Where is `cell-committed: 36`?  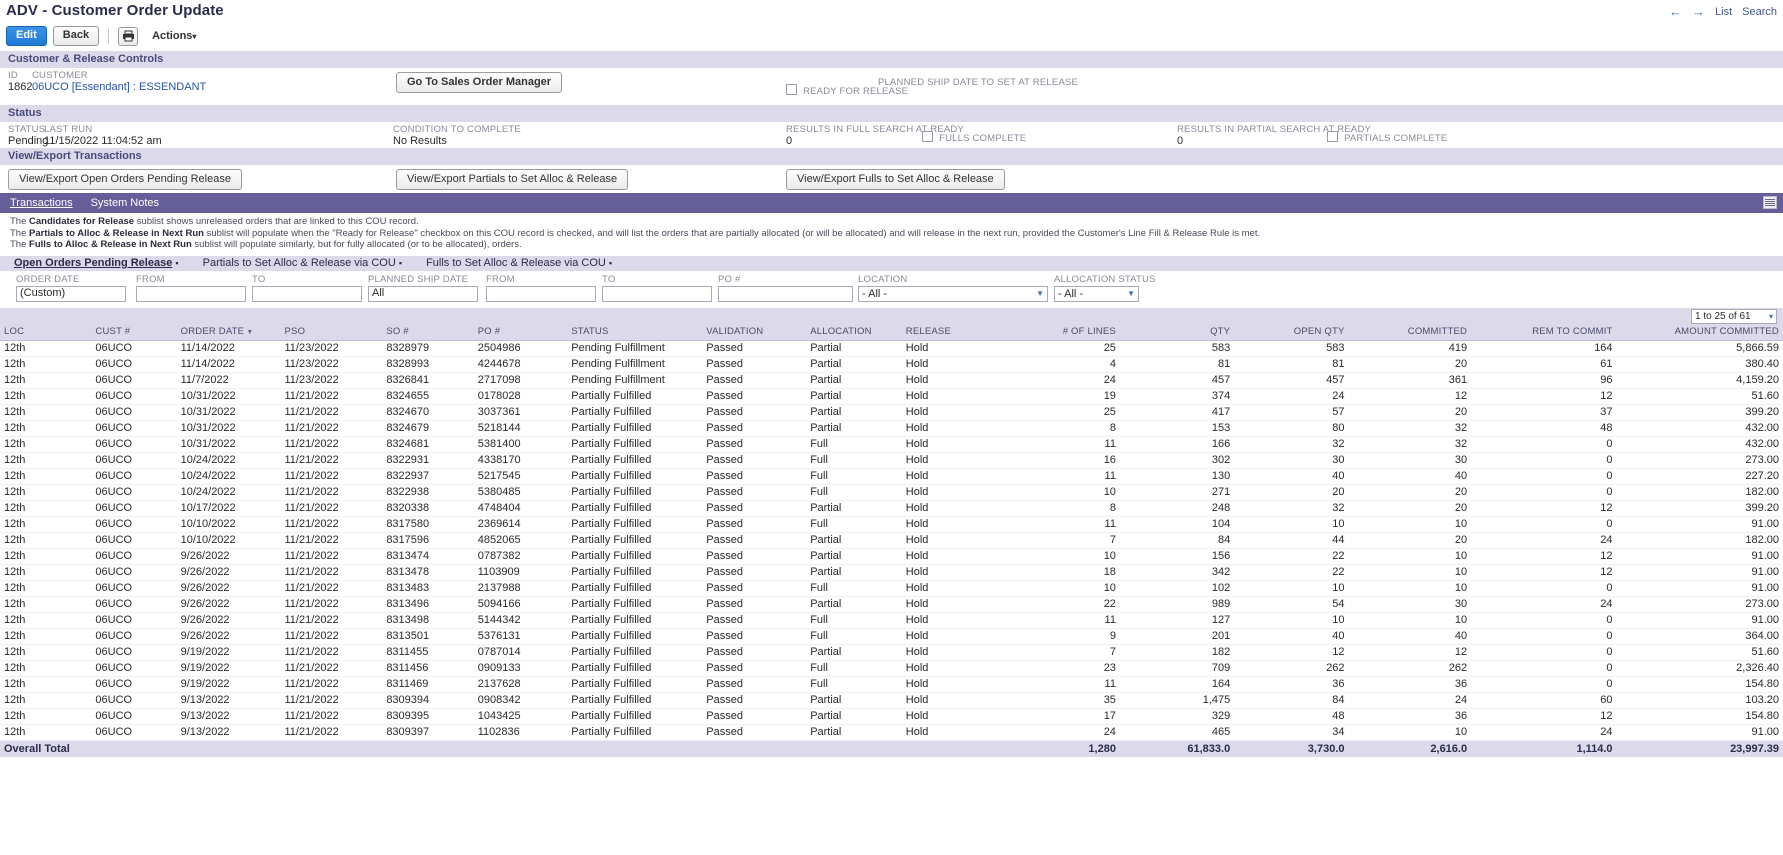 cell-committed: 36 is located at coordinates (1410, 716).